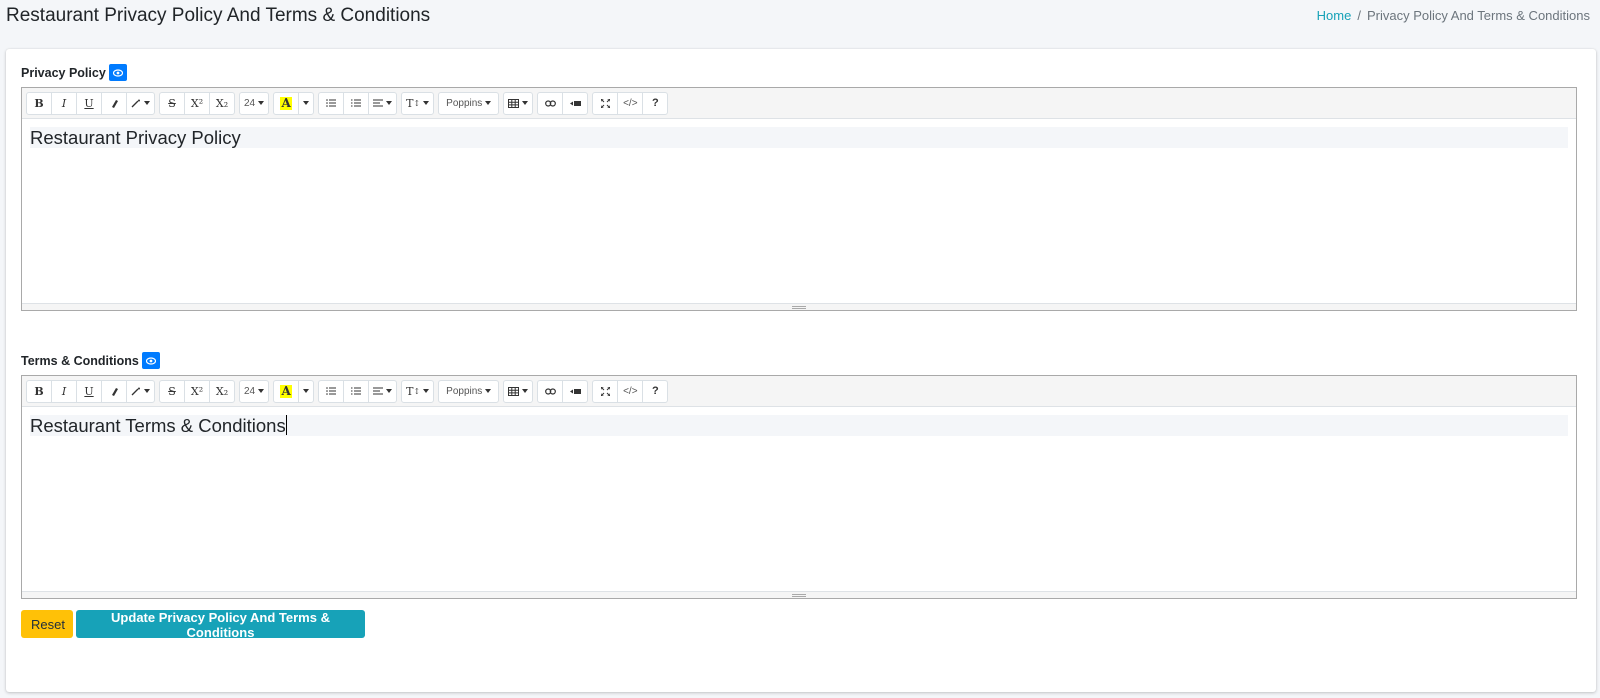  What do you see at coordinates (1334, 15) in the screenshot?
I see `breadcrumb-home-link: Home` at bounding box center [1334, 15].